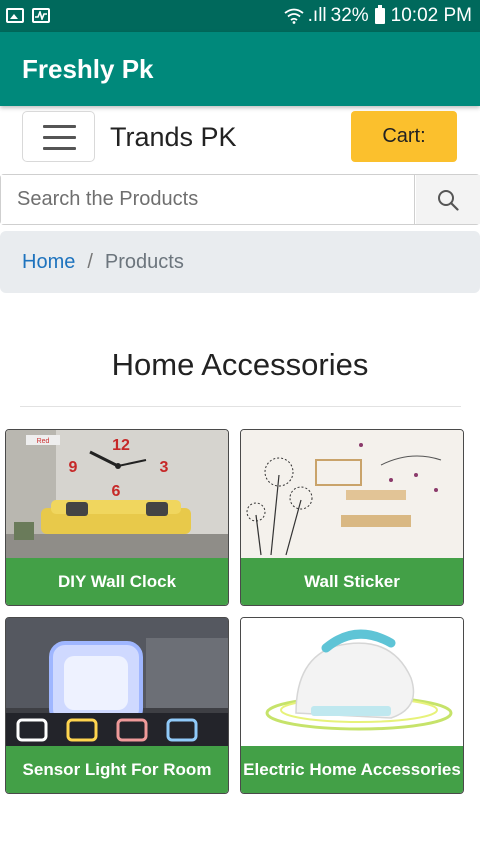  What do you see at coordinates (88, 69) in the screenshot?
I see `app-title: Freshly Pk` at bounding box center [88, 69].